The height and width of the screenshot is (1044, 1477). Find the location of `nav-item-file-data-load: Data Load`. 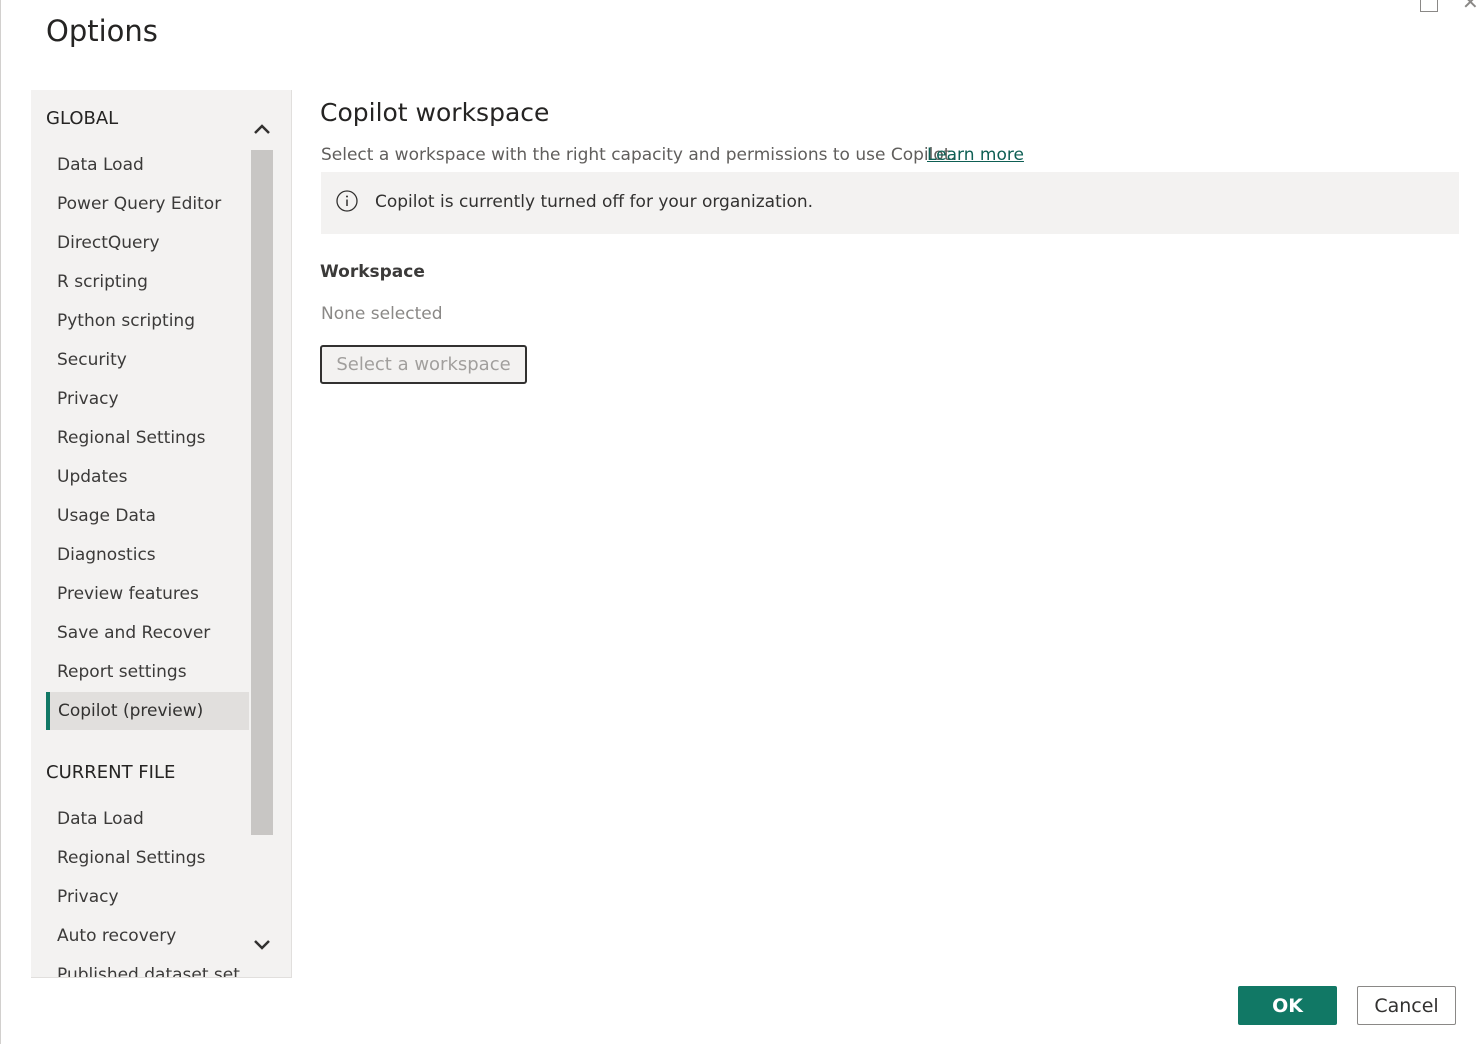

nav-item-file-data-load: Data Load is located at coordinates (147, 819).